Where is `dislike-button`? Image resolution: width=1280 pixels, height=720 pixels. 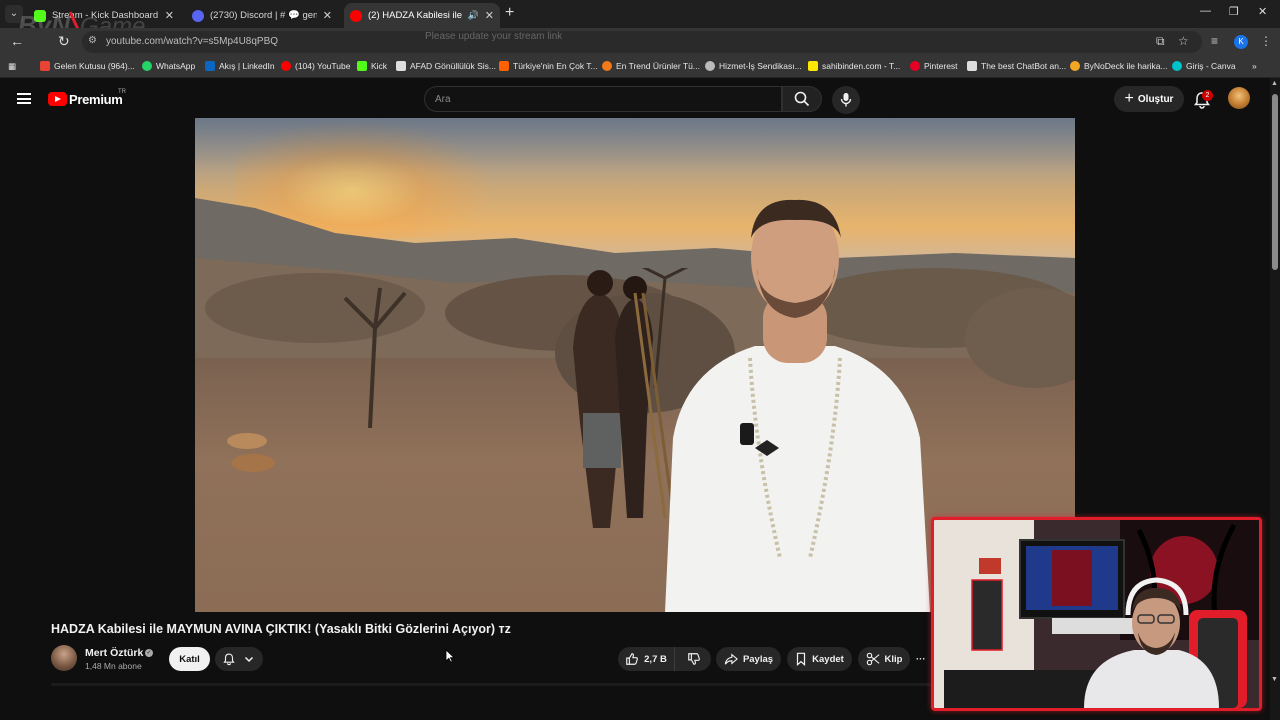
dislike-button is located at coordinates (693, 659).